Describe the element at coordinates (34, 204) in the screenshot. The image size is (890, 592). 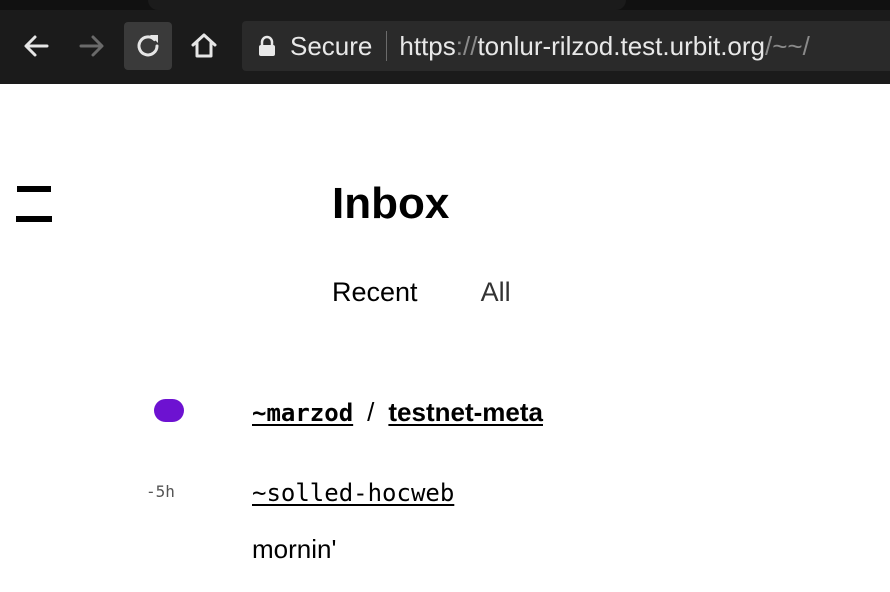
I see `menu-icon` at that location.